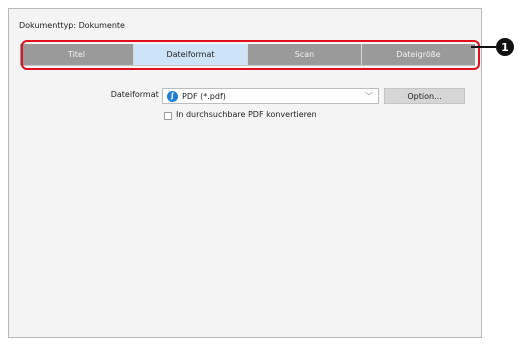 The width and height of the screenshot is (523, 349). What do you see at coordinates (270, 96) in the screenshot?
I see `file-format-select: ʃ PDF (*.pdf) ﹀` at bounding box center [270, 96].